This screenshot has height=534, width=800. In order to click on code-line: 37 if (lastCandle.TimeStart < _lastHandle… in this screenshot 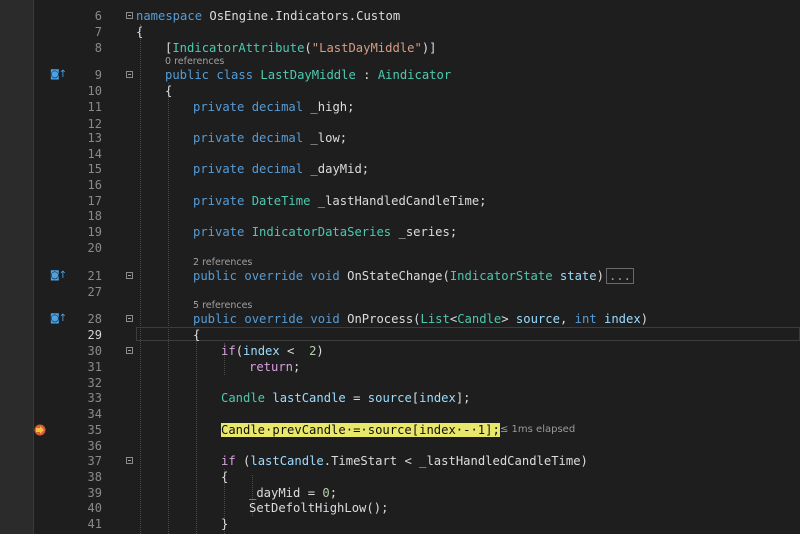, I will do `click(400, 461)`.